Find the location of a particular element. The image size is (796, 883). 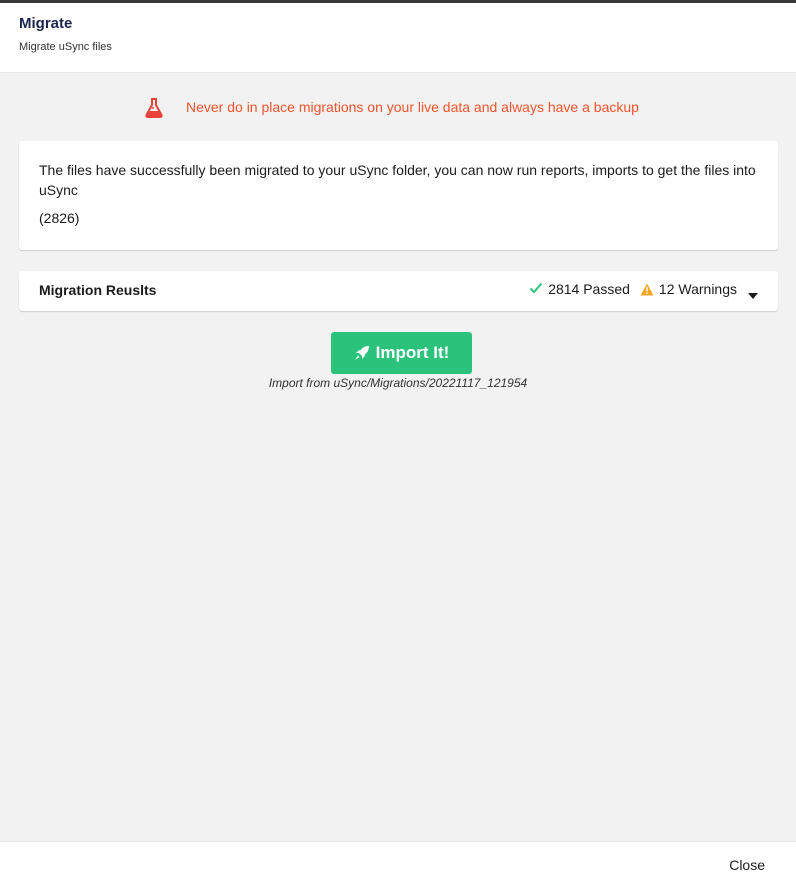

import-button-label: Import It! is located at coordinates (412, 352).